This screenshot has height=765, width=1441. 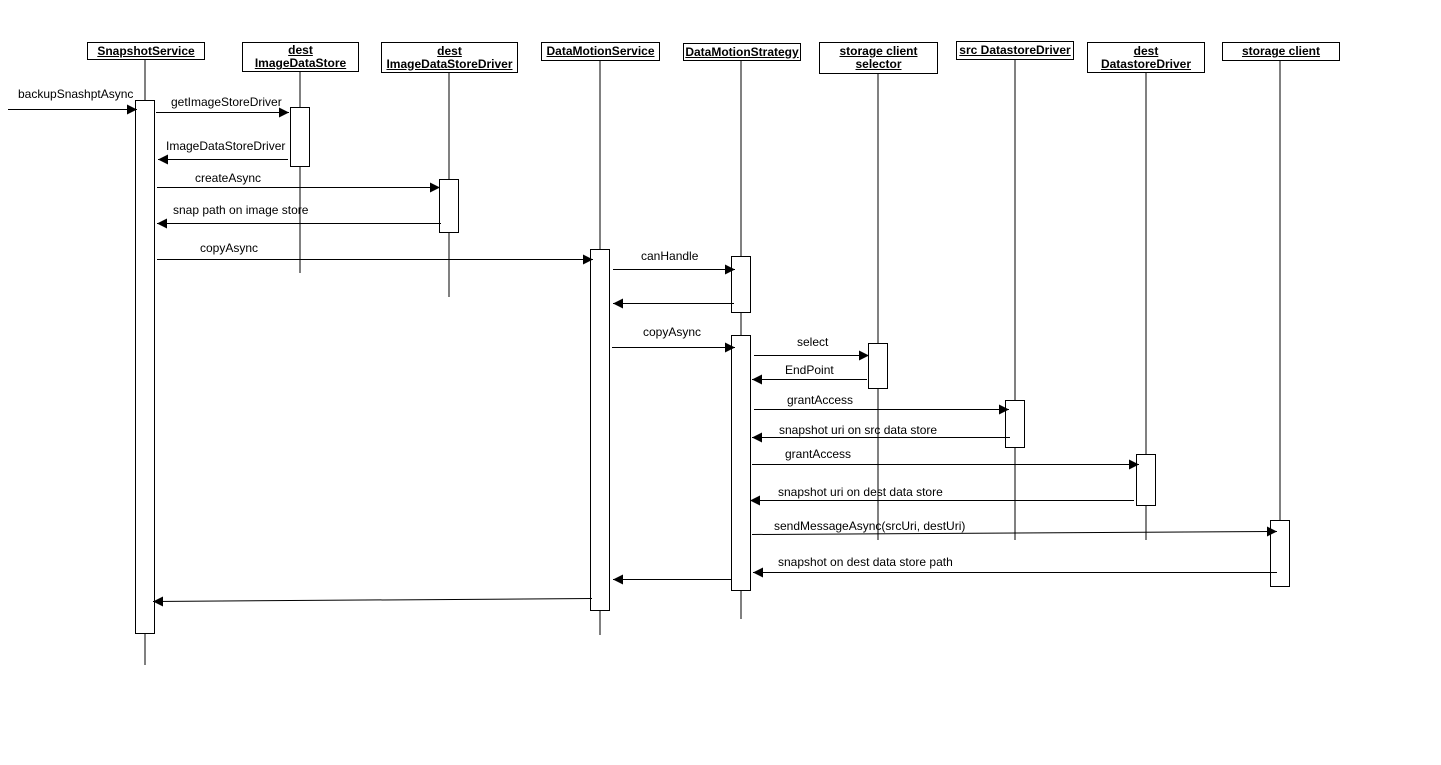 I want to click on participant-dest-datastore-driver: dest DatastoreDriver, so click(x=1146, y=57).